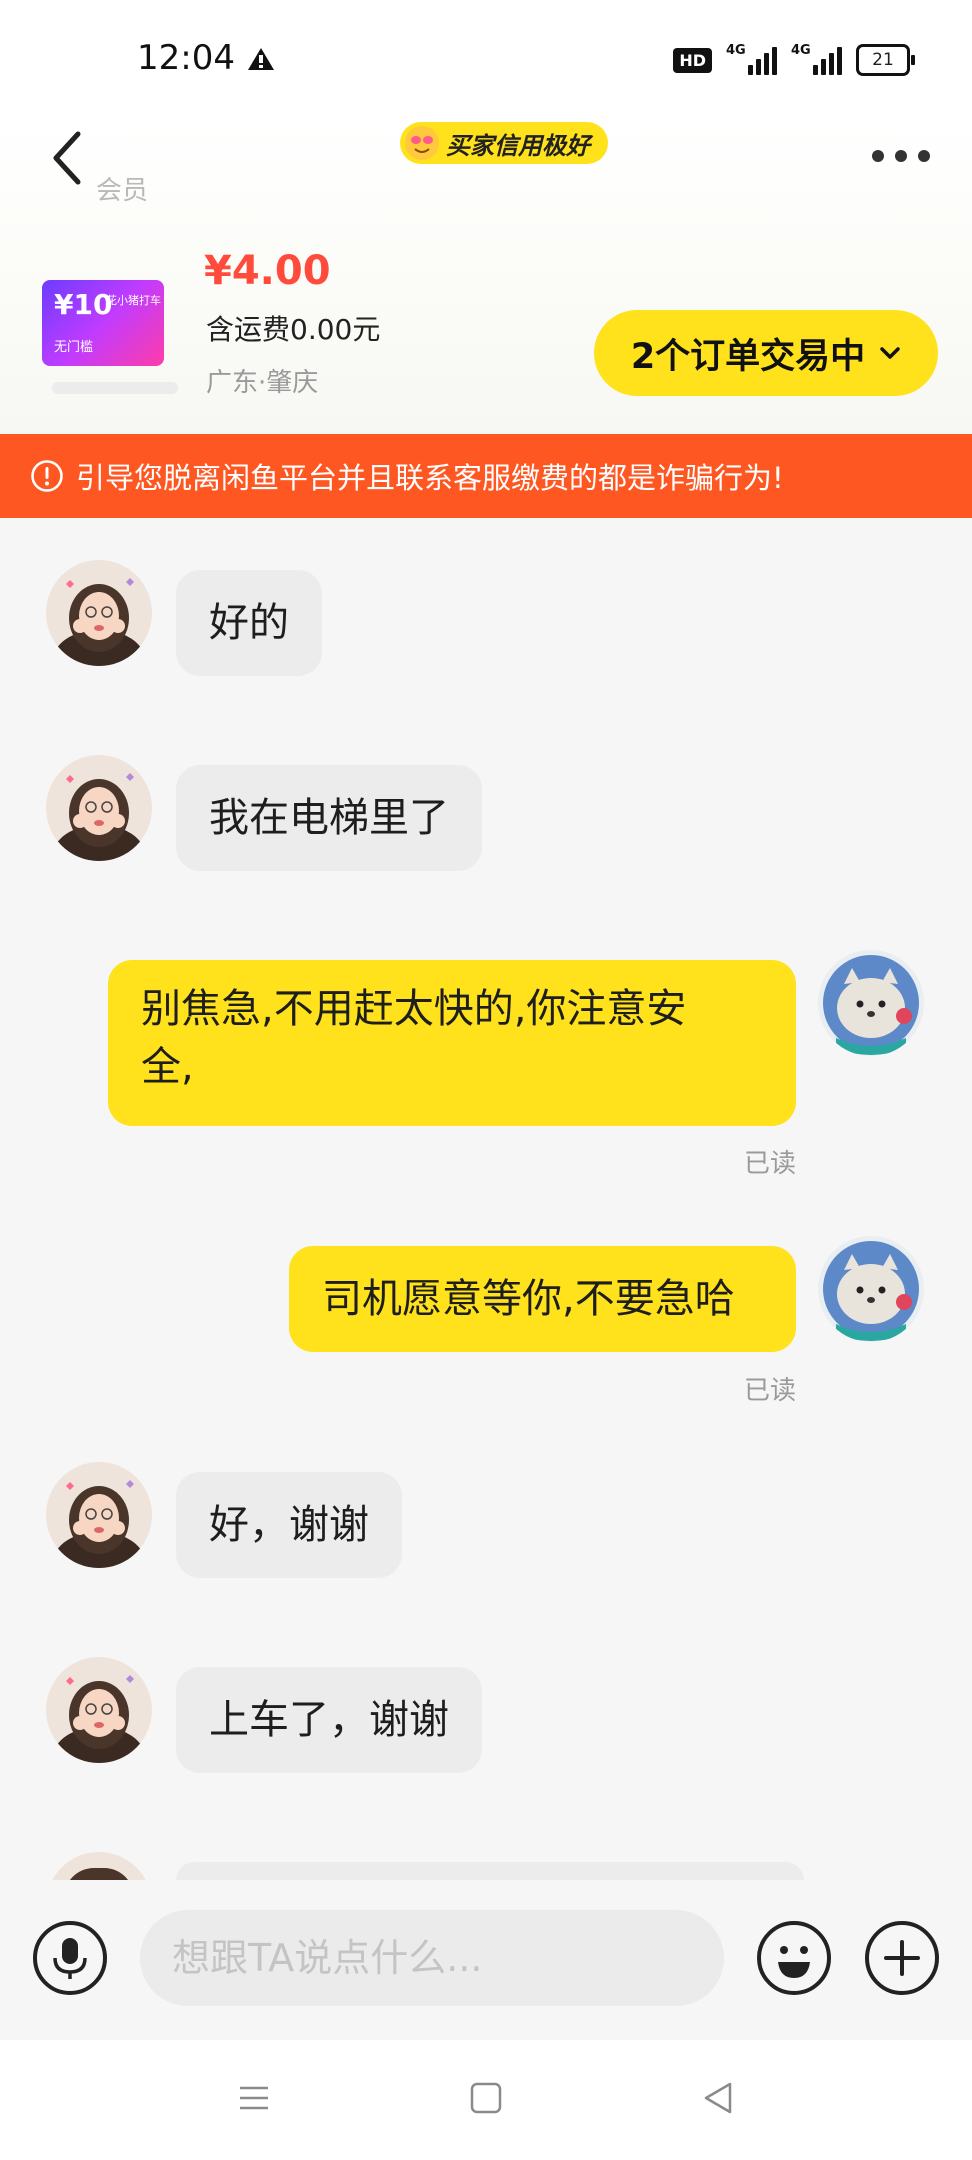 The image size is (972, 2160). I want to click on shipping-fee: 含运费0.00元, so click(293, 329).